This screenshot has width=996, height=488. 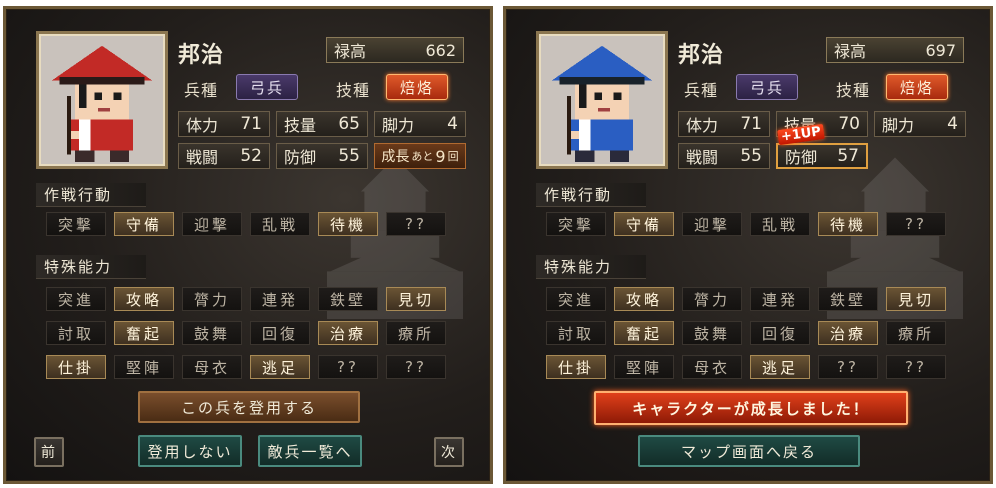 I want to click on skill-type-label: 技種, so click(x=353, y=90).